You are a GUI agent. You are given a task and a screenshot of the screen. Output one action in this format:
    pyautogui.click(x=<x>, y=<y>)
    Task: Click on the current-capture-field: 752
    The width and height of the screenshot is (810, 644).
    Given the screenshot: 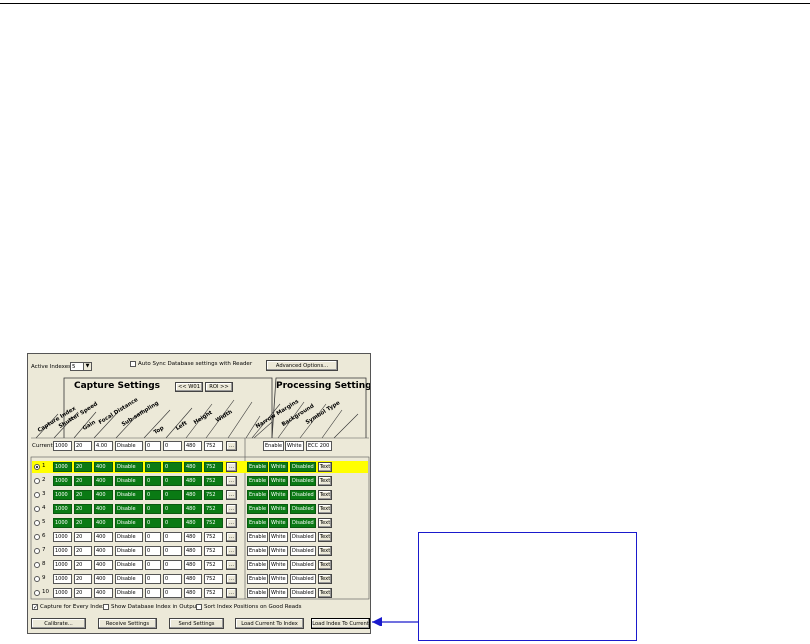 What is the action you would take?
    pyautogui.click(x=213, y=446)
    